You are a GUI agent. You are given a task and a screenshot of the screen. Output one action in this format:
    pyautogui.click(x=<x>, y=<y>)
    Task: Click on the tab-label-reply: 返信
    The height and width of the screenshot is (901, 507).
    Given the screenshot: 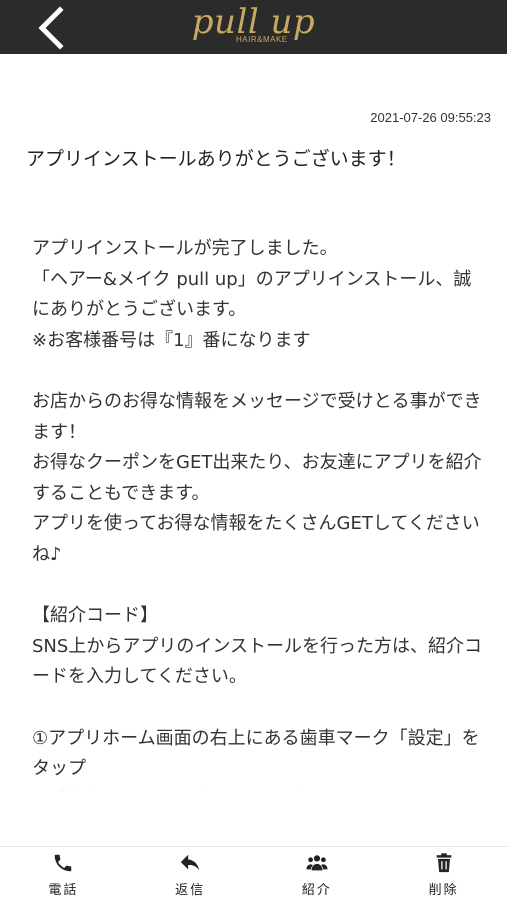 What is the action you would take?
    pyautogui.click(x=190, y=890)
    